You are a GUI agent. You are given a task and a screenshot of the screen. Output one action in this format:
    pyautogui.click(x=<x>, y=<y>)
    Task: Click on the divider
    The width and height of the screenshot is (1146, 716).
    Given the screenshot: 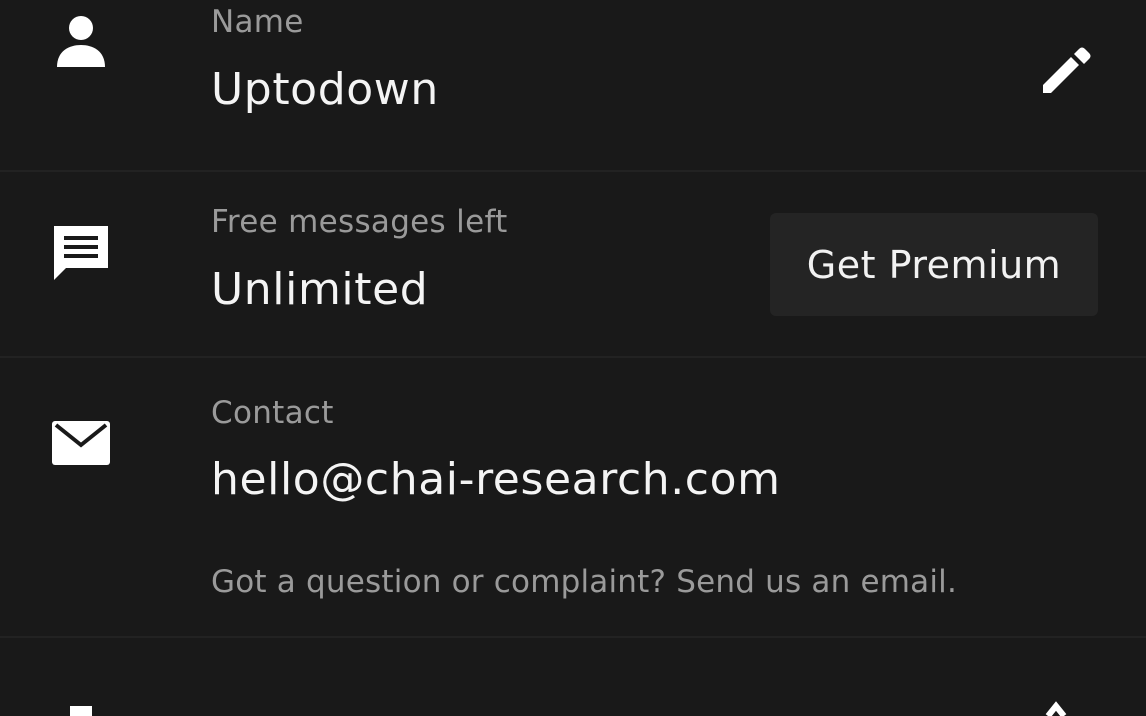 What is the action you would take?
    pyautogui.click(x=573, y=637)
    